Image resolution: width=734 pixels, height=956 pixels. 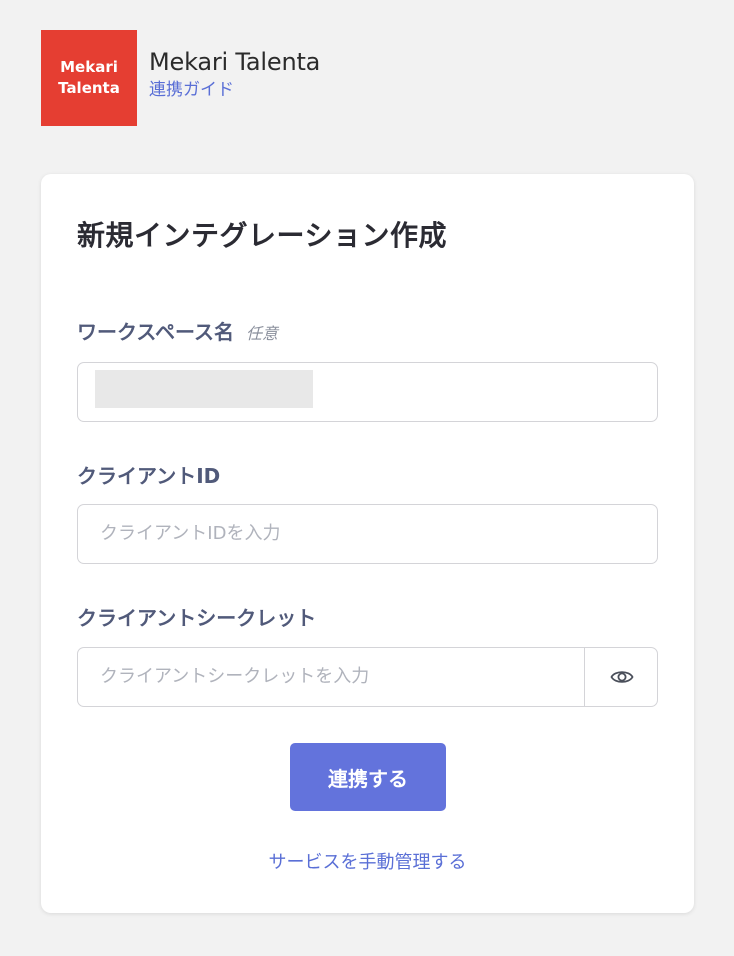 I want to click on workspace-name-label-text: ワークスペース名, so click(x=155, y=332).